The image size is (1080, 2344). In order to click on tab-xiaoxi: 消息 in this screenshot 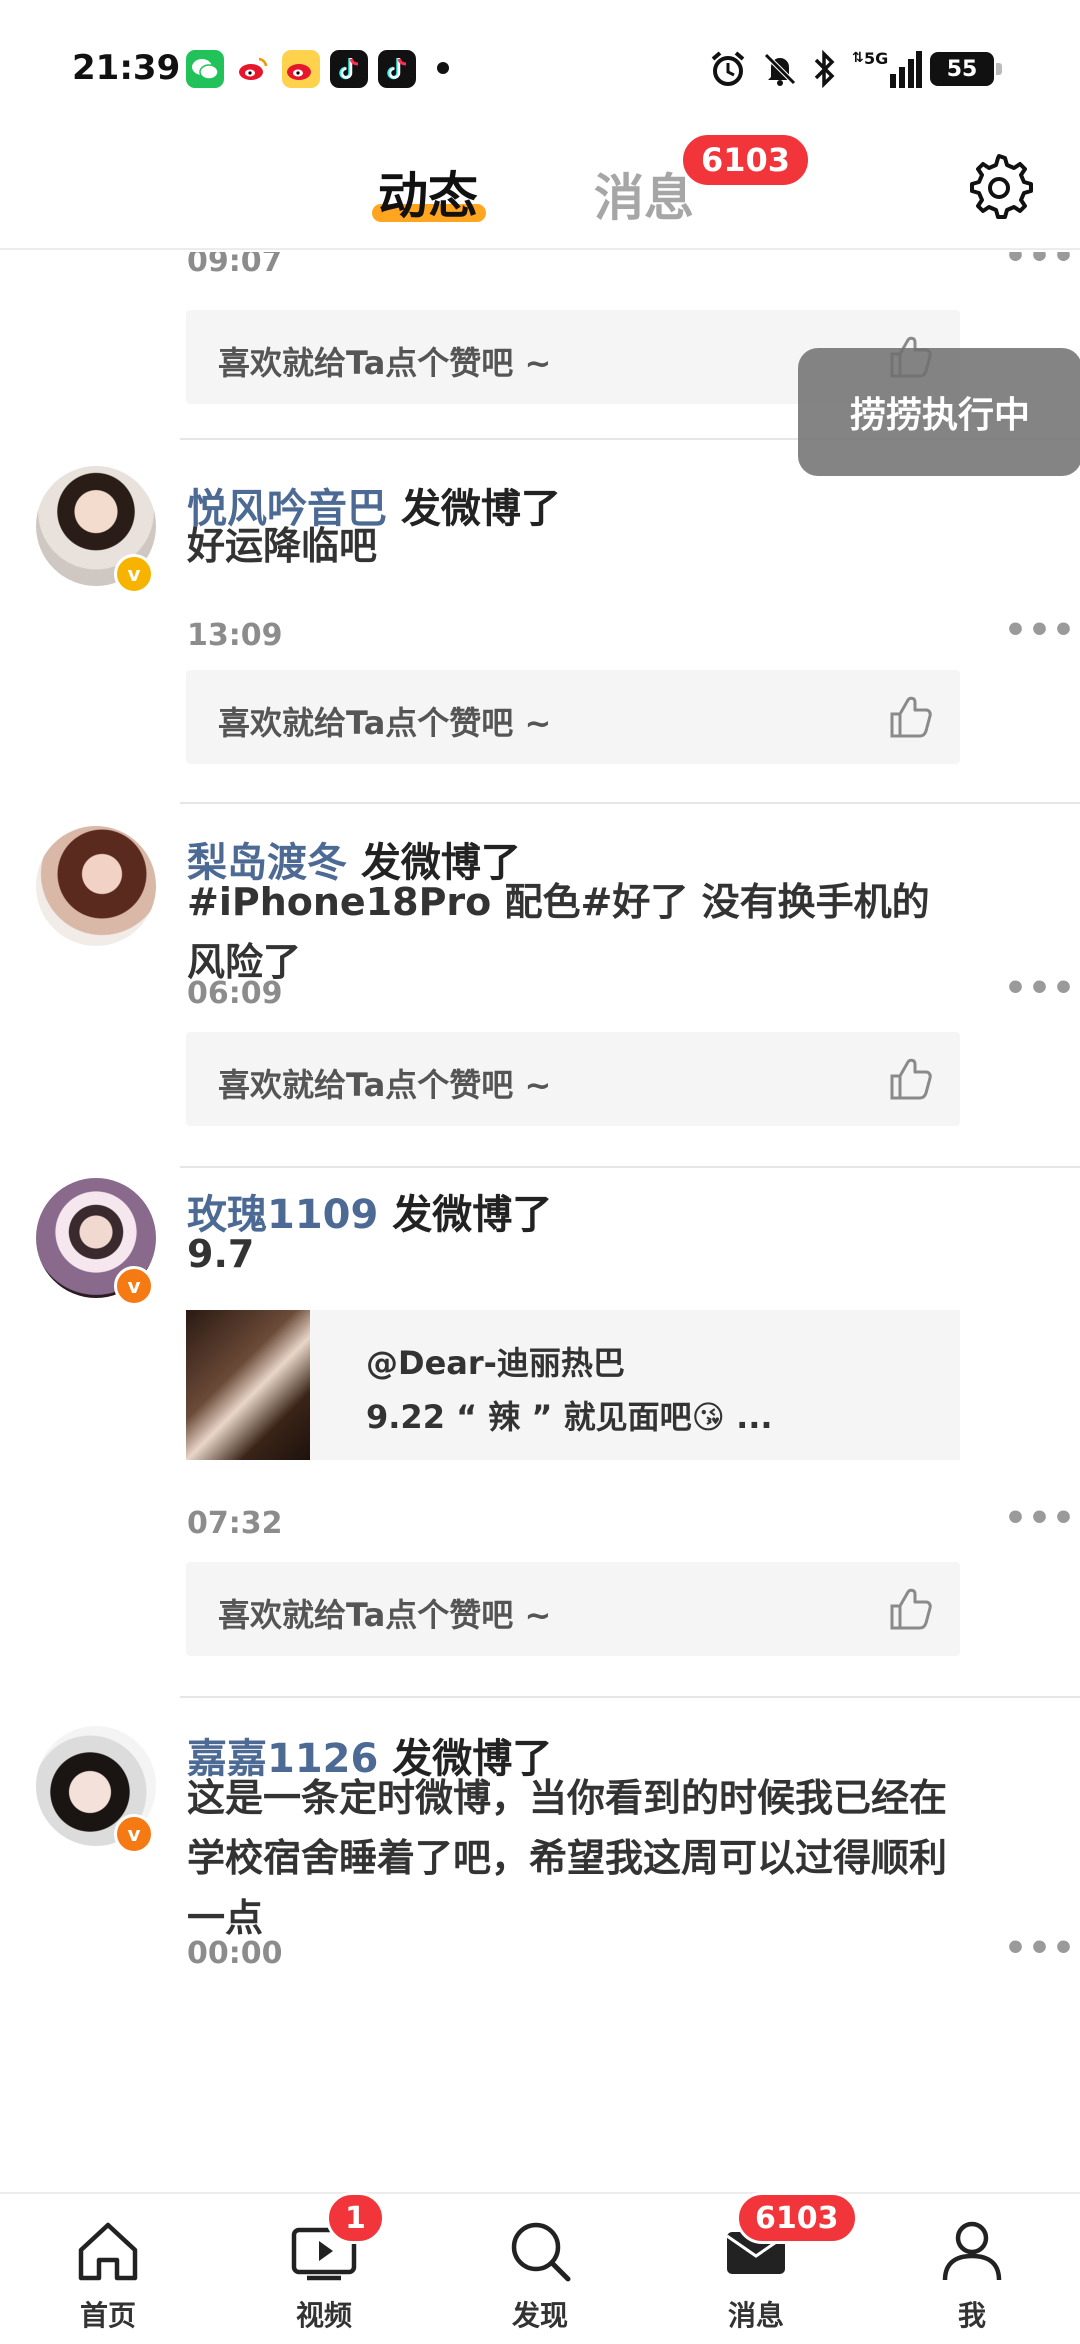, I will do `click(644, 194)`.